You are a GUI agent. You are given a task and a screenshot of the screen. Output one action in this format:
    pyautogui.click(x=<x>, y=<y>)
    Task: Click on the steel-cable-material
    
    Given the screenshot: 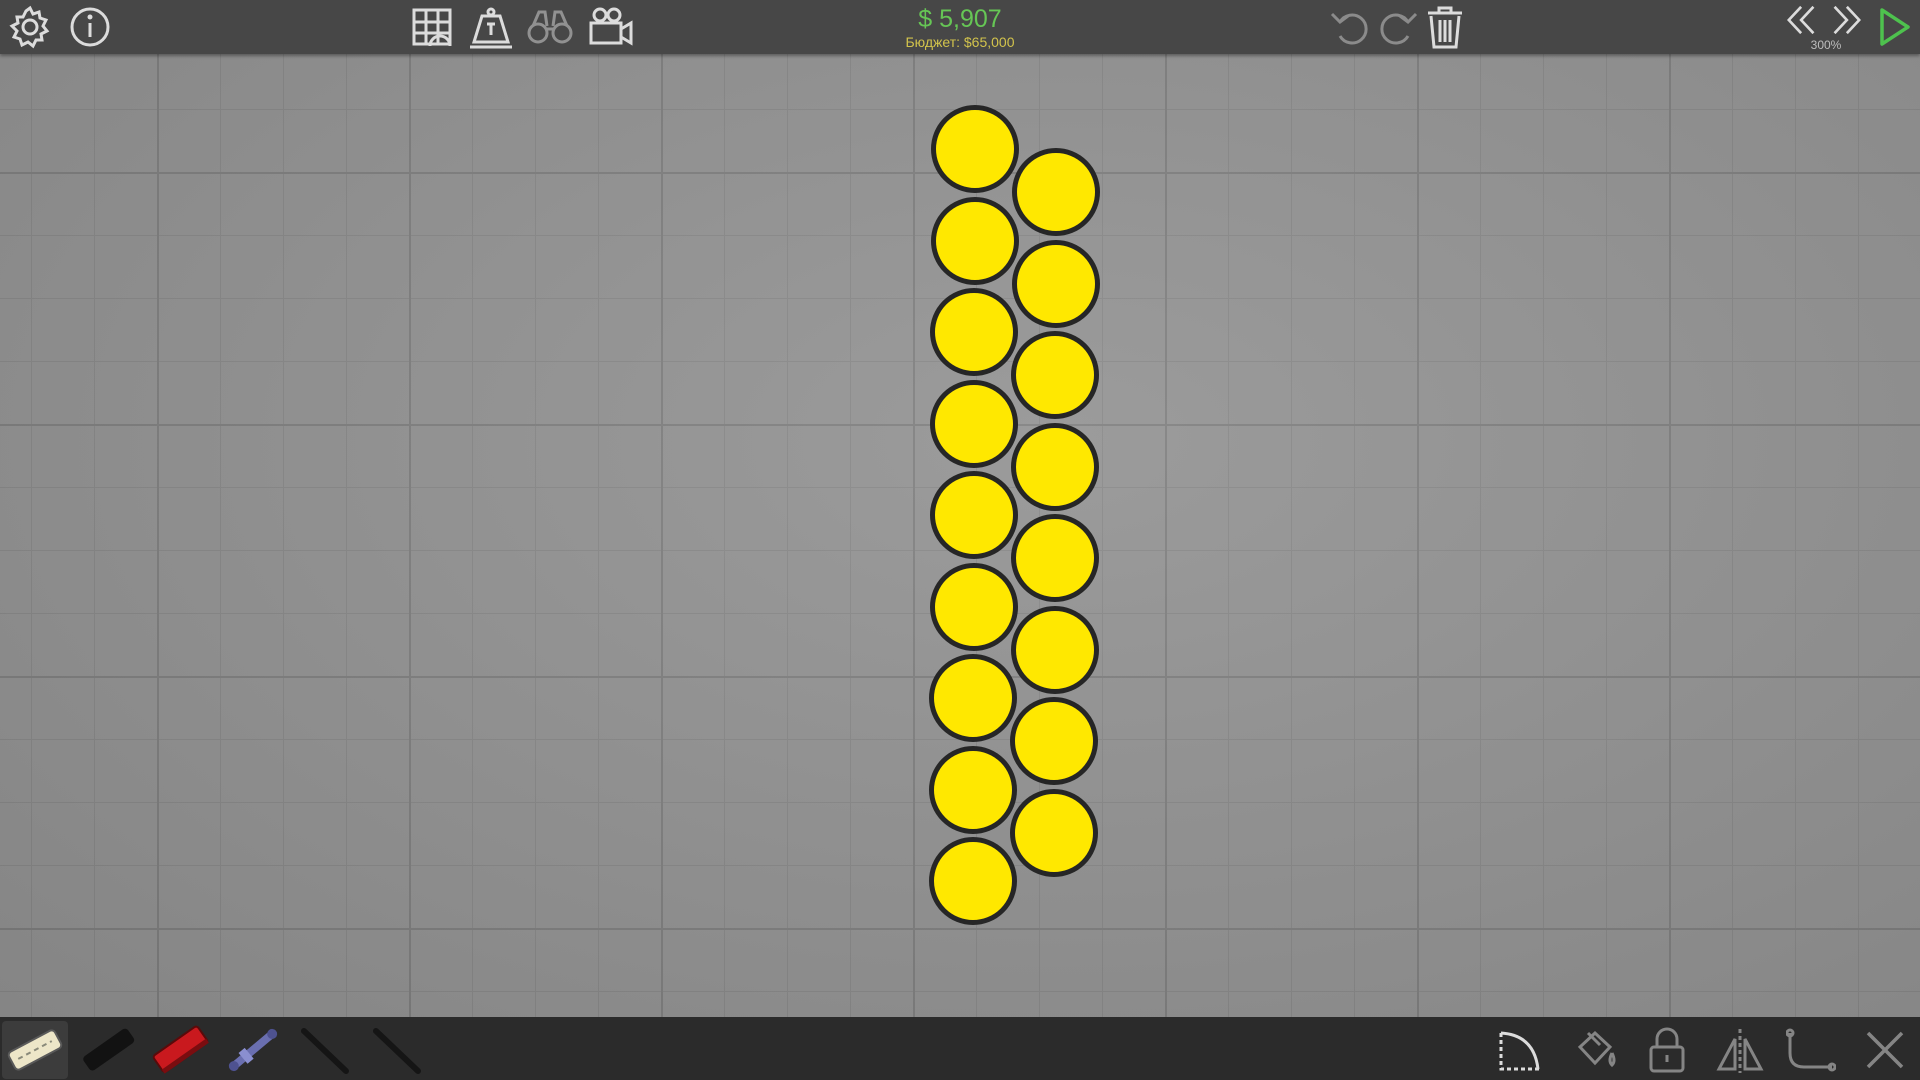 What is the action you would take?
    pyautogui.click(x=397, y=1050)
    